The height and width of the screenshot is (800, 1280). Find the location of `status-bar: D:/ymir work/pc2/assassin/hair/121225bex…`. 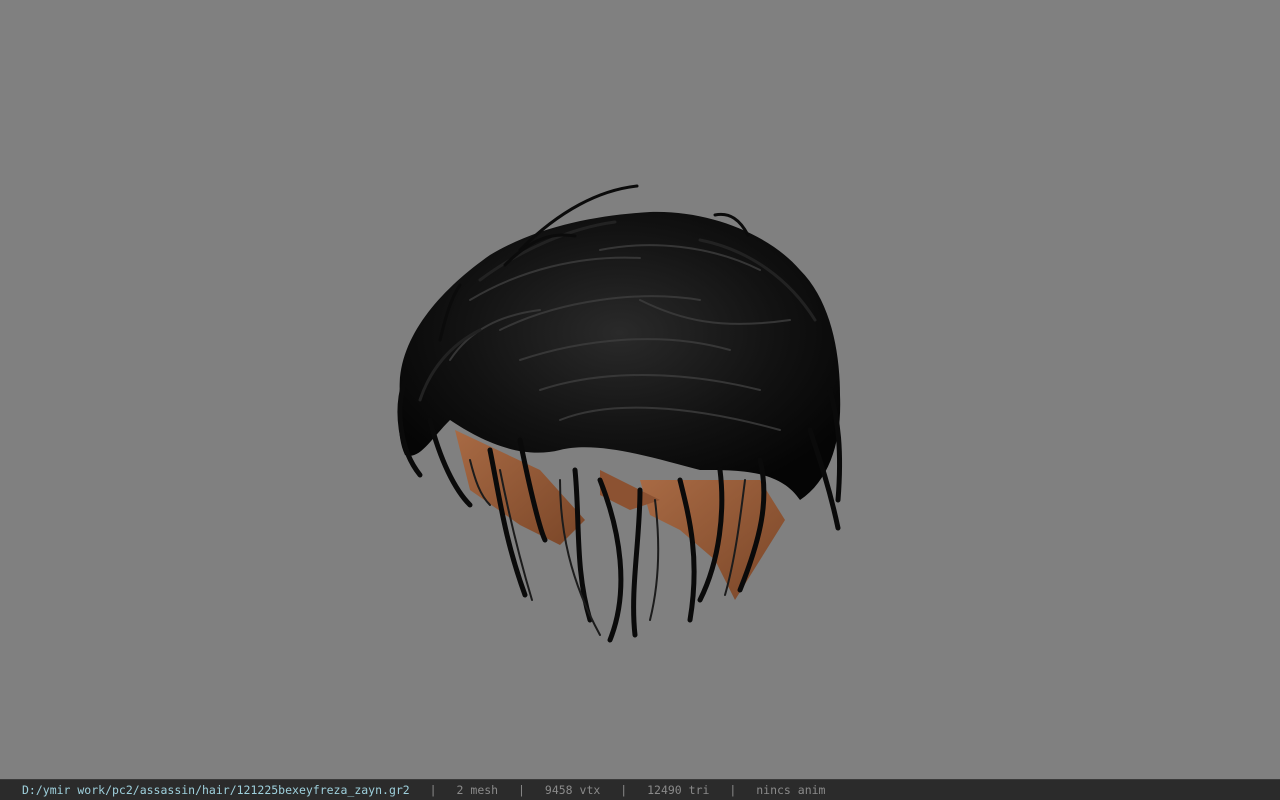

status-bar: D:/ymir work/pc2/assassin/hair/121225bex… is located at coordinates (640, 789).